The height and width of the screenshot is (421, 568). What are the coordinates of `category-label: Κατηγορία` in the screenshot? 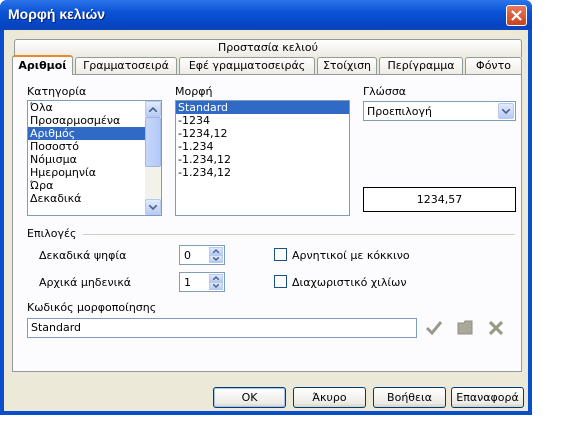 It's located at (57, 91).